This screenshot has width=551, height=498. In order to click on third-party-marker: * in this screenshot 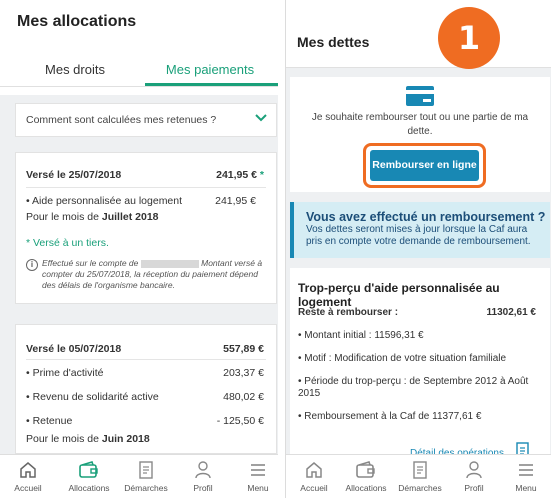, I will do `click(261, 175)`.